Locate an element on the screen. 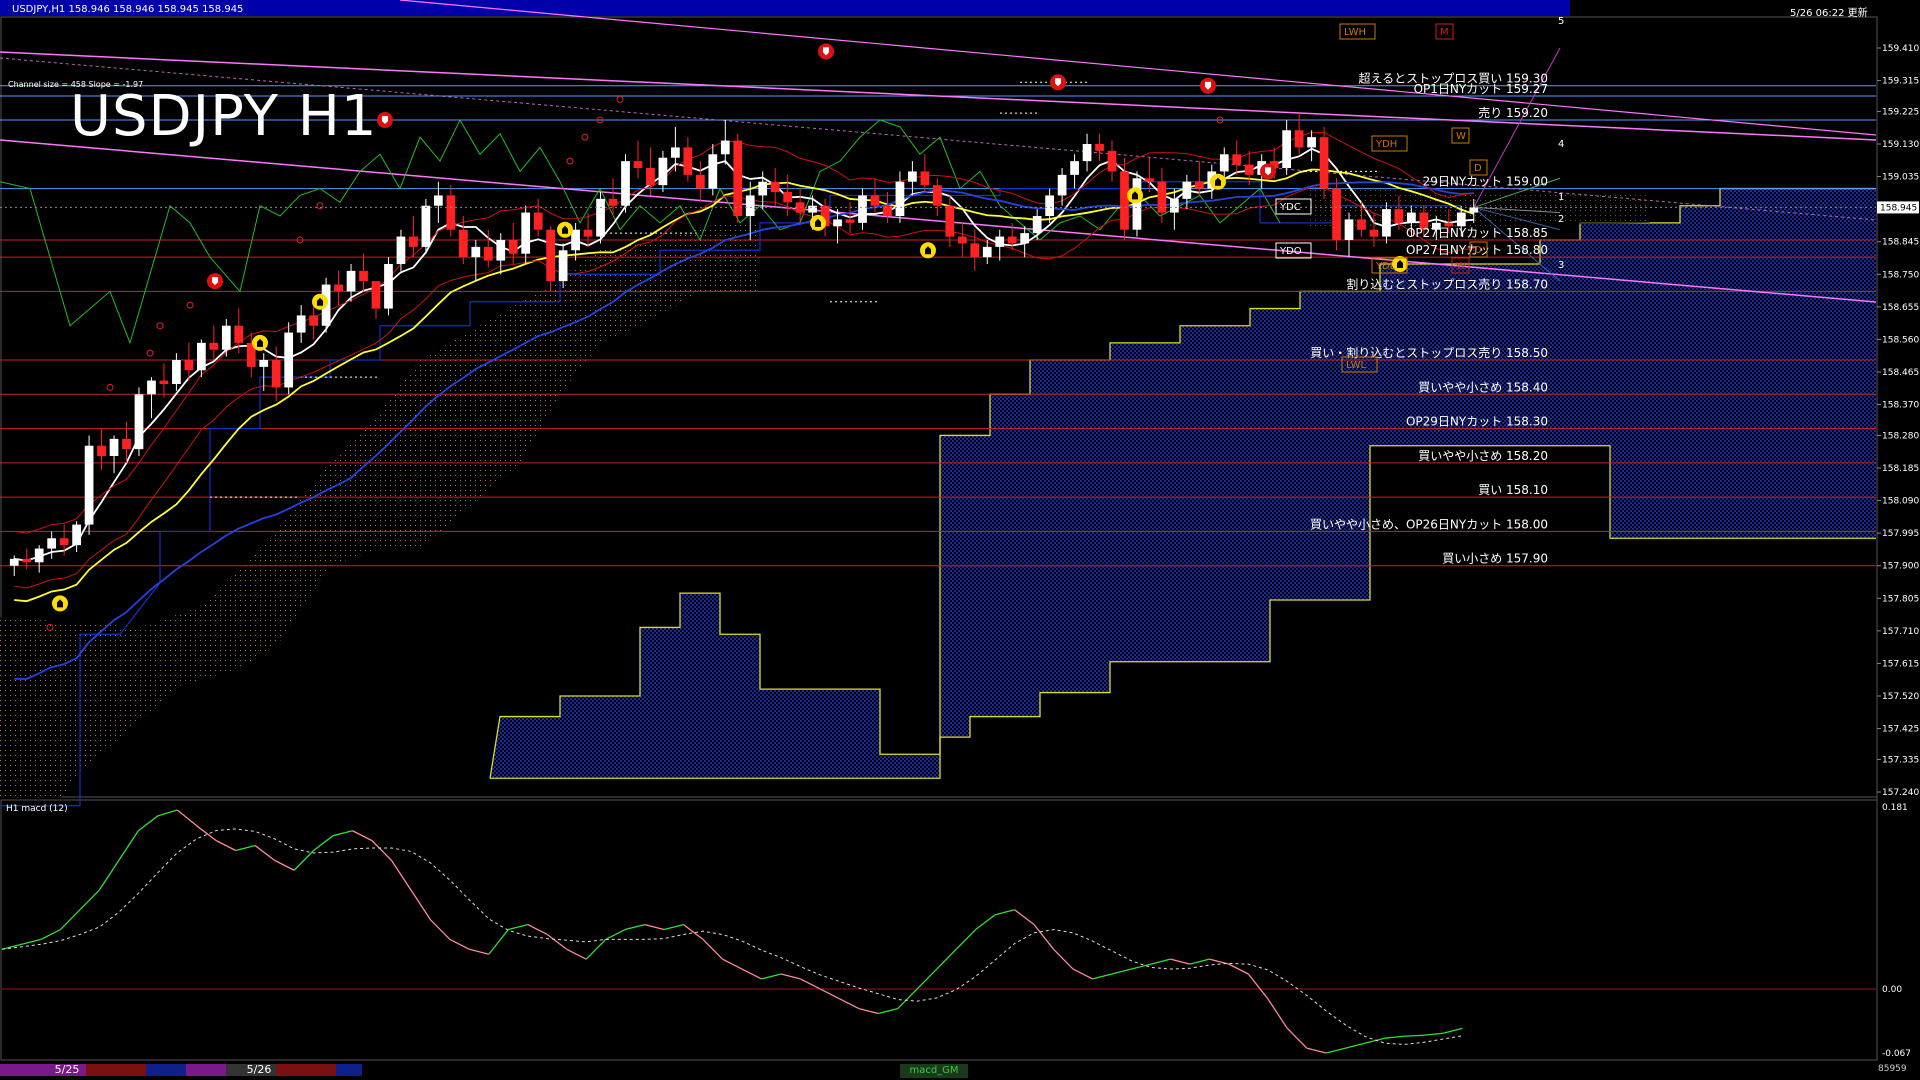 The width and height of the screenshot is (1920, 1080). price-tick-label: 157.995 is located at coordinates (1900, 534).